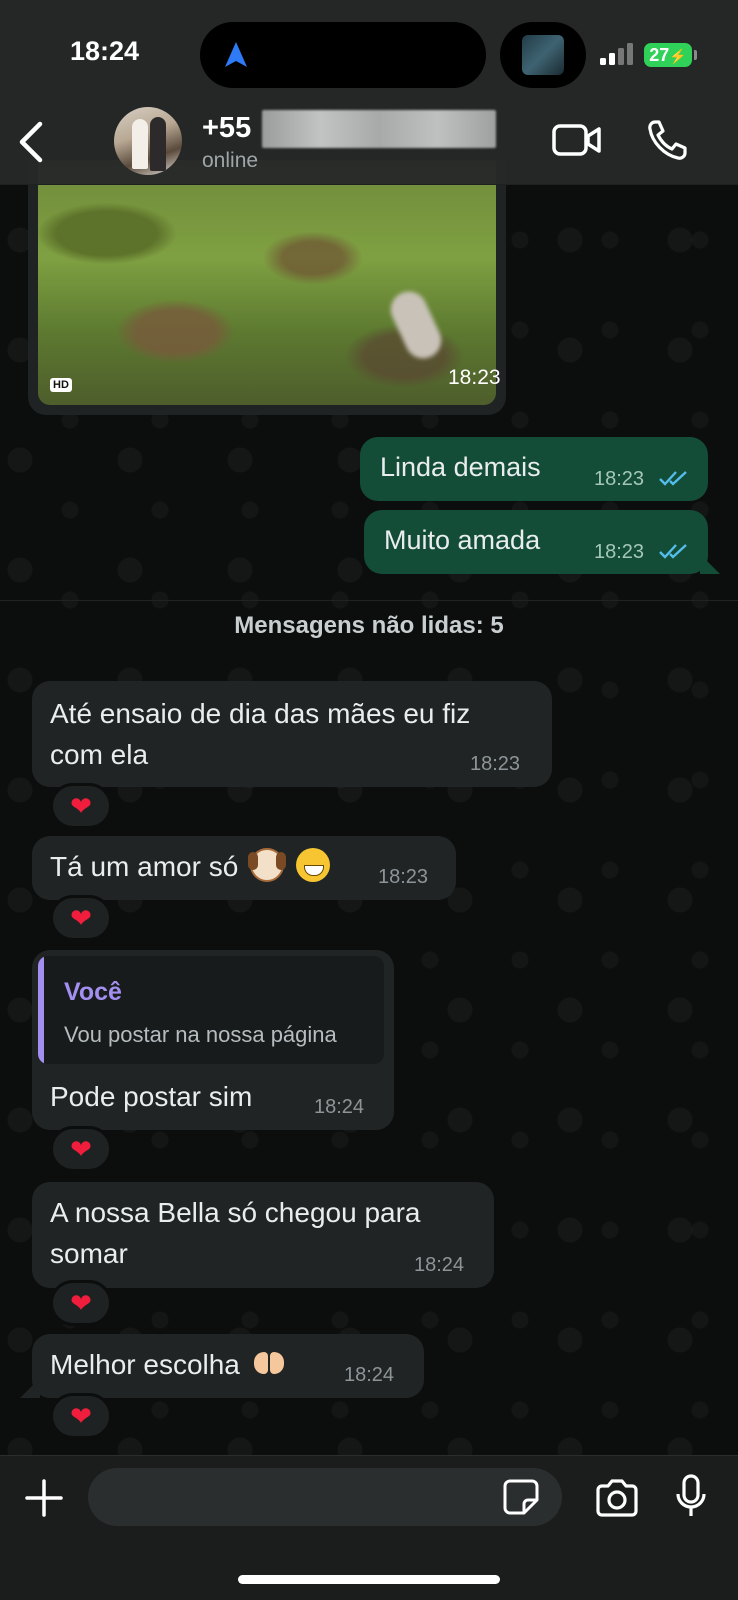 This screenshot has height=1600, width=738. Describe the element at coordinates (148, 141) in the screenshot. I see `contact-avatar` at that location.